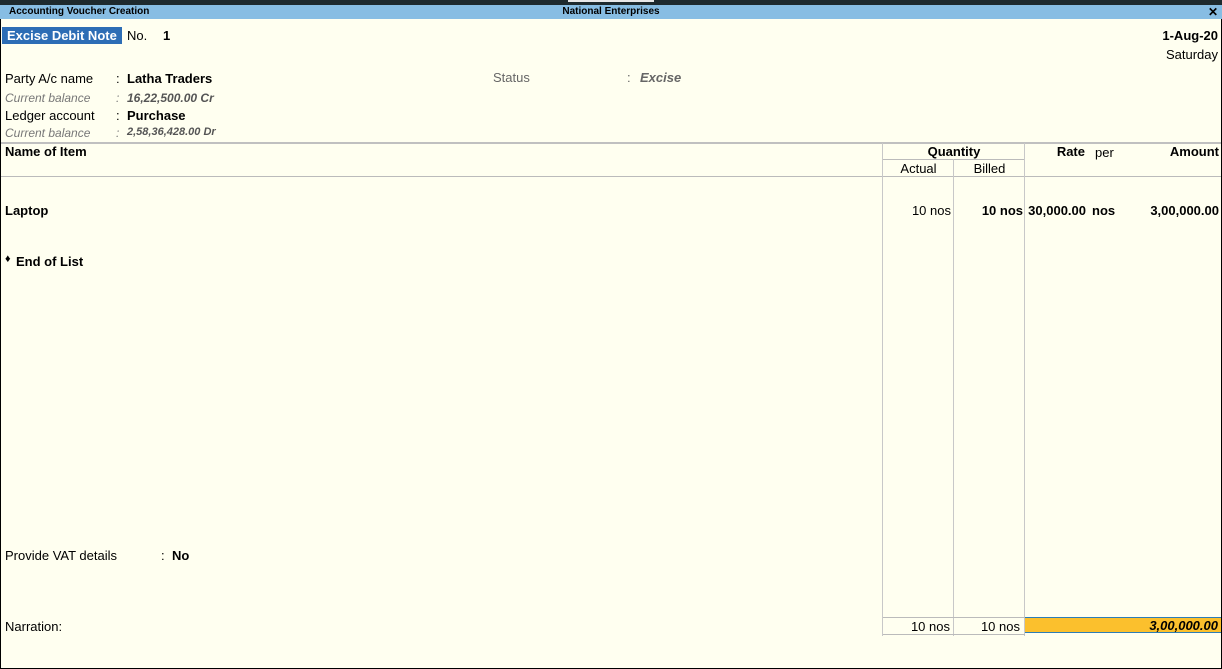 Image resolution: width=1222 pixels, height=669 pixels. I want to click on header-quantity: Quantity, so click(954, 151).